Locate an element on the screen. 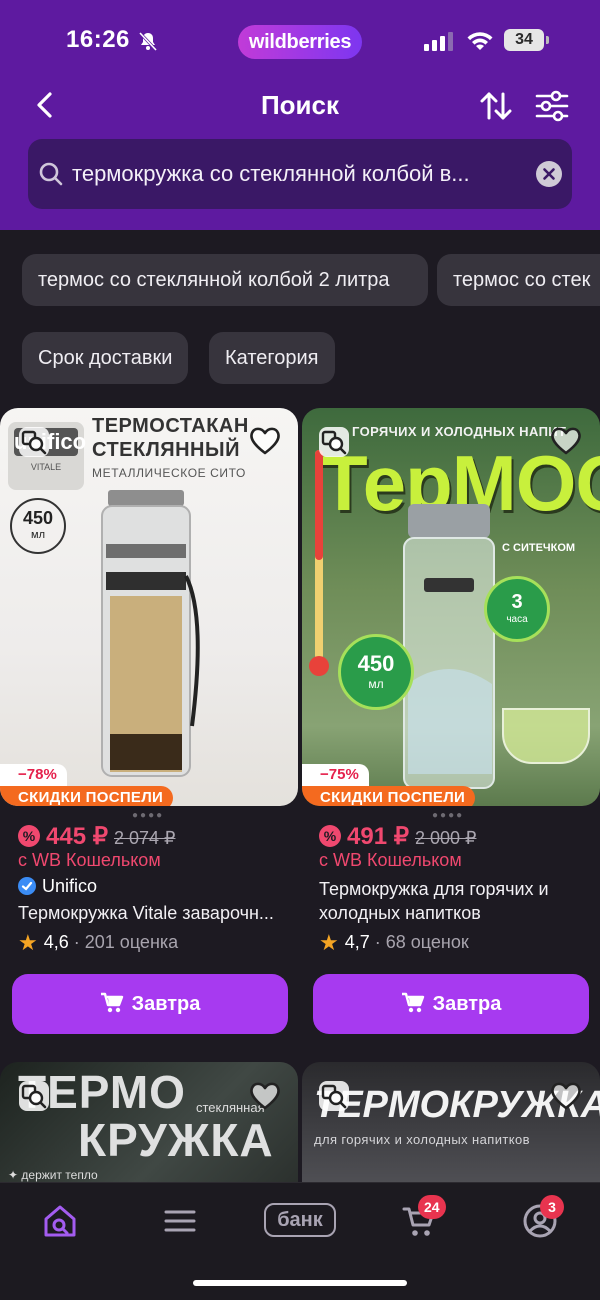 The image size is (600, 1300). hours-badge: 3 часа is located at coordinates (517, 609).